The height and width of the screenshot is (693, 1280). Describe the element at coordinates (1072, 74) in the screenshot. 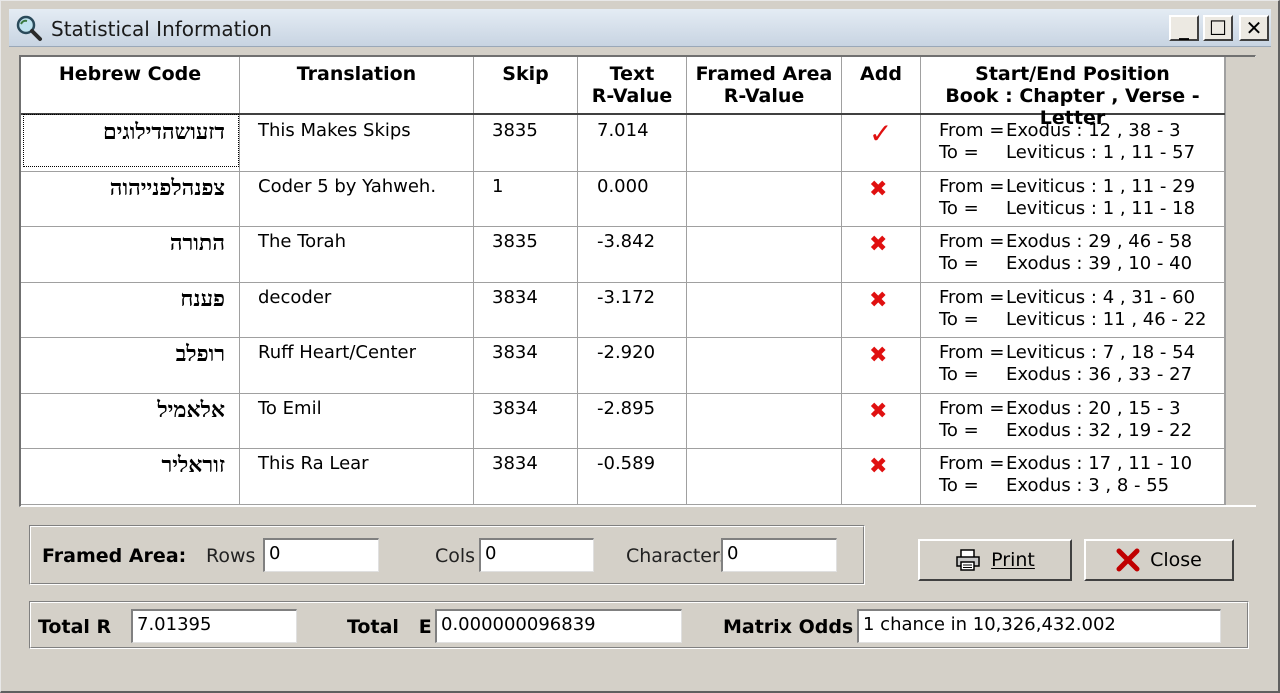

I see `header-position-line1: Start/End Position` at that location.